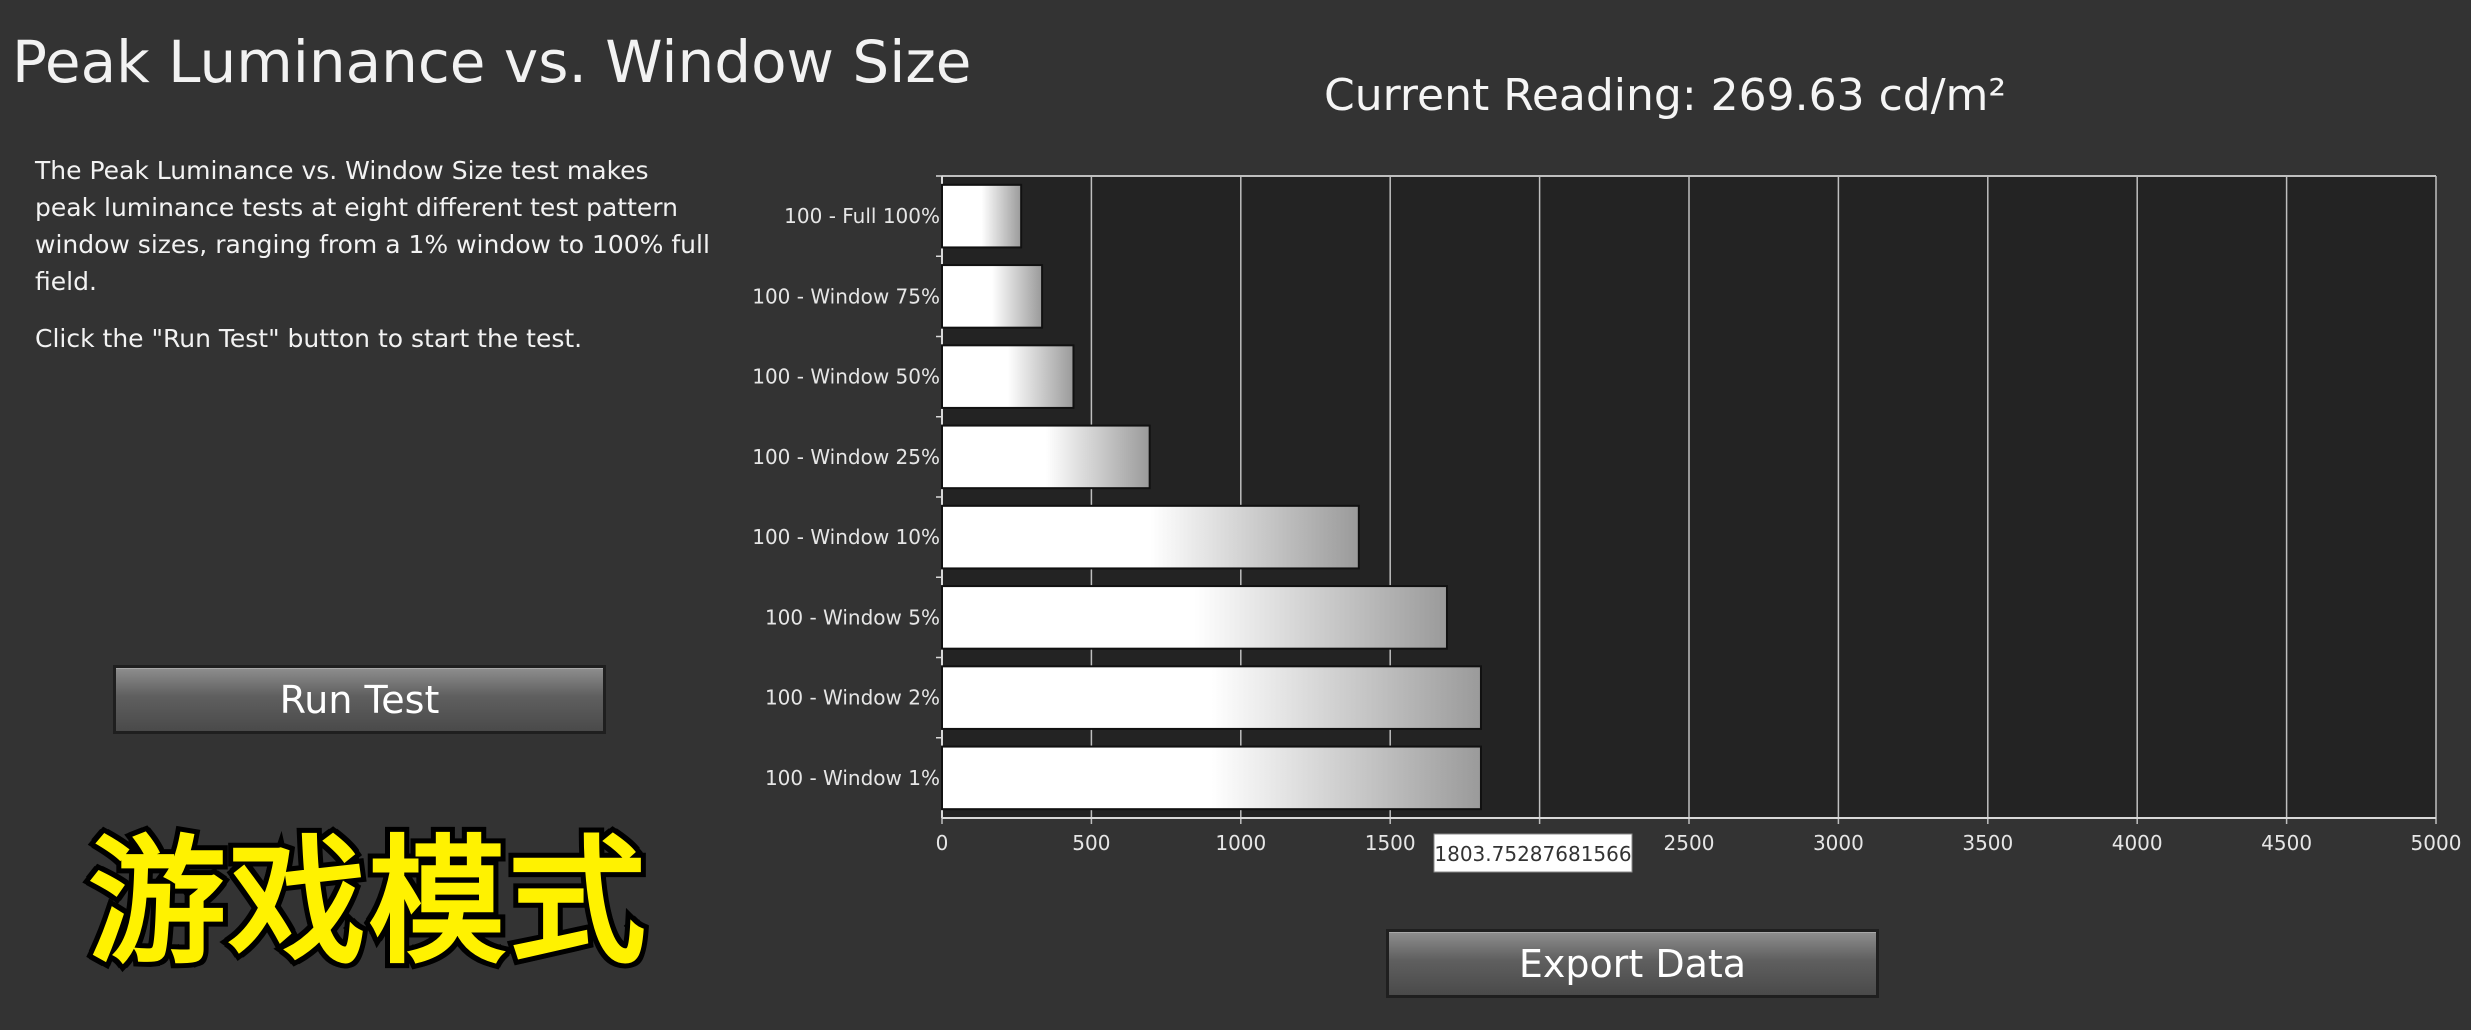  I want to click on tooltip-value: 1803.75287681566, so click(1532, 854).